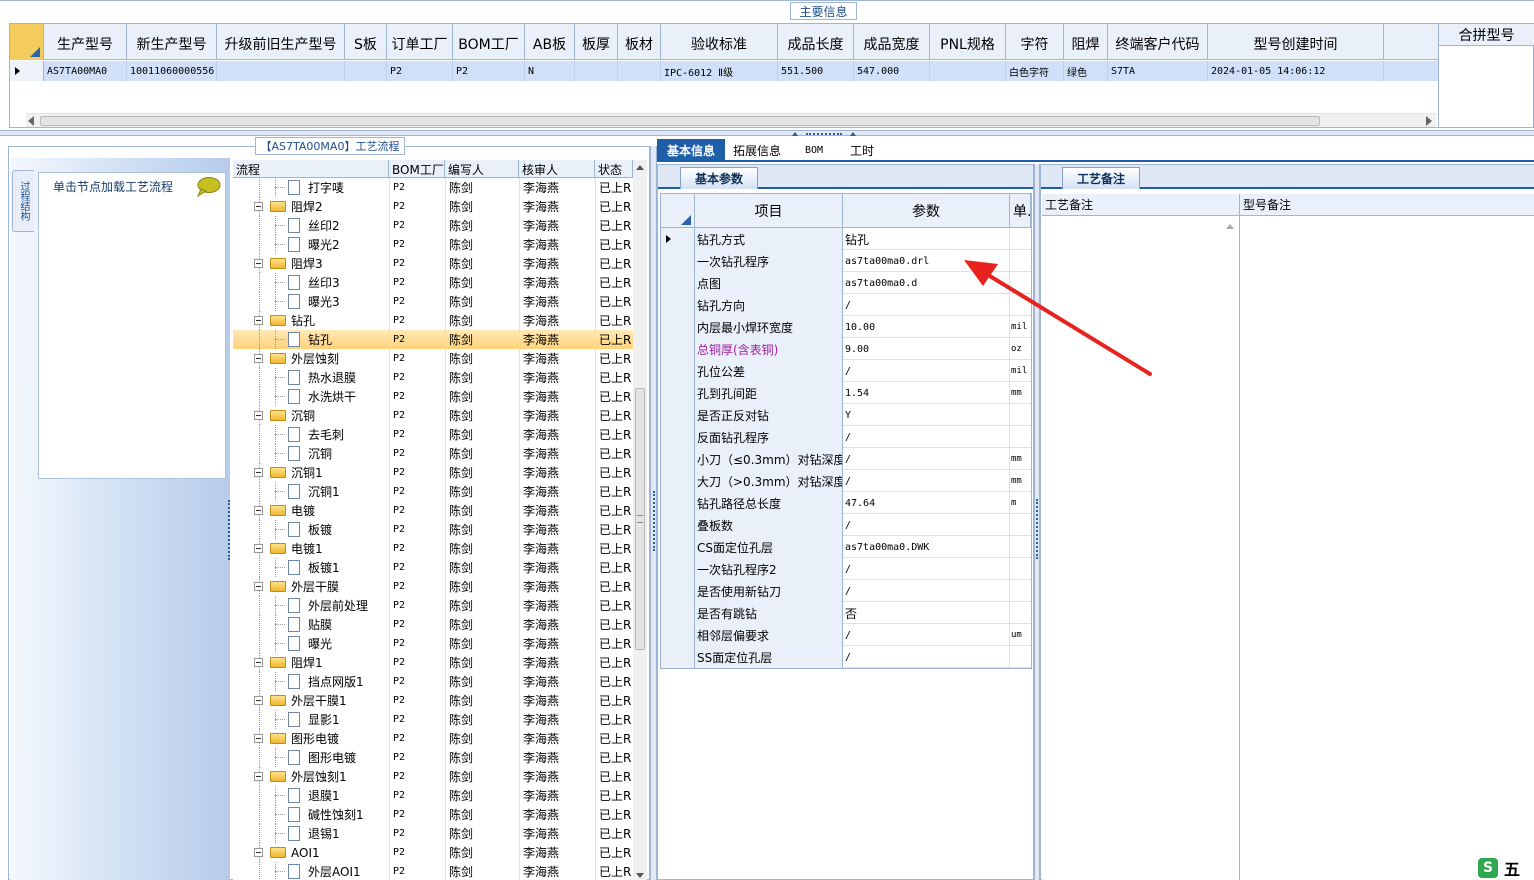  What do you see at coordinates (816, 42) in the screenshot?
I see `main-col-header: 成品长度` at bounding box center [816, 42].